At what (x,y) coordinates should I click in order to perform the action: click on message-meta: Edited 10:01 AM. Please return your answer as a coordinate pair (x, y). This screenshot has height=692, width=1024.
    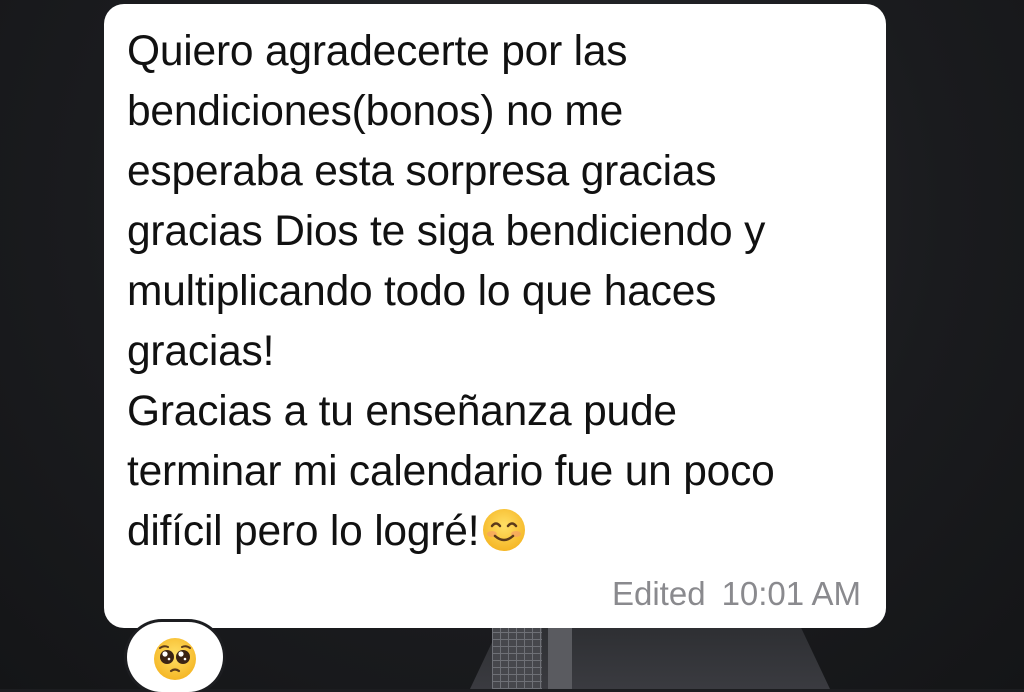
    Looking at the image, I should click on (736, 594).